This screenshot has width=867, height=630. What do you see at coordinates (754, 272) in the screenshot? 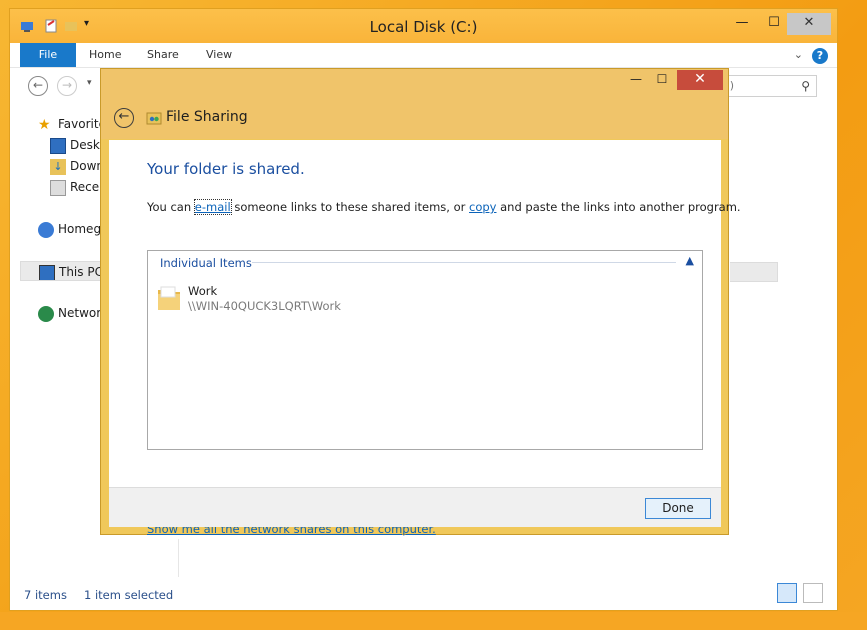
I see `selected-row-highlight` at bounding box center [754, 272].